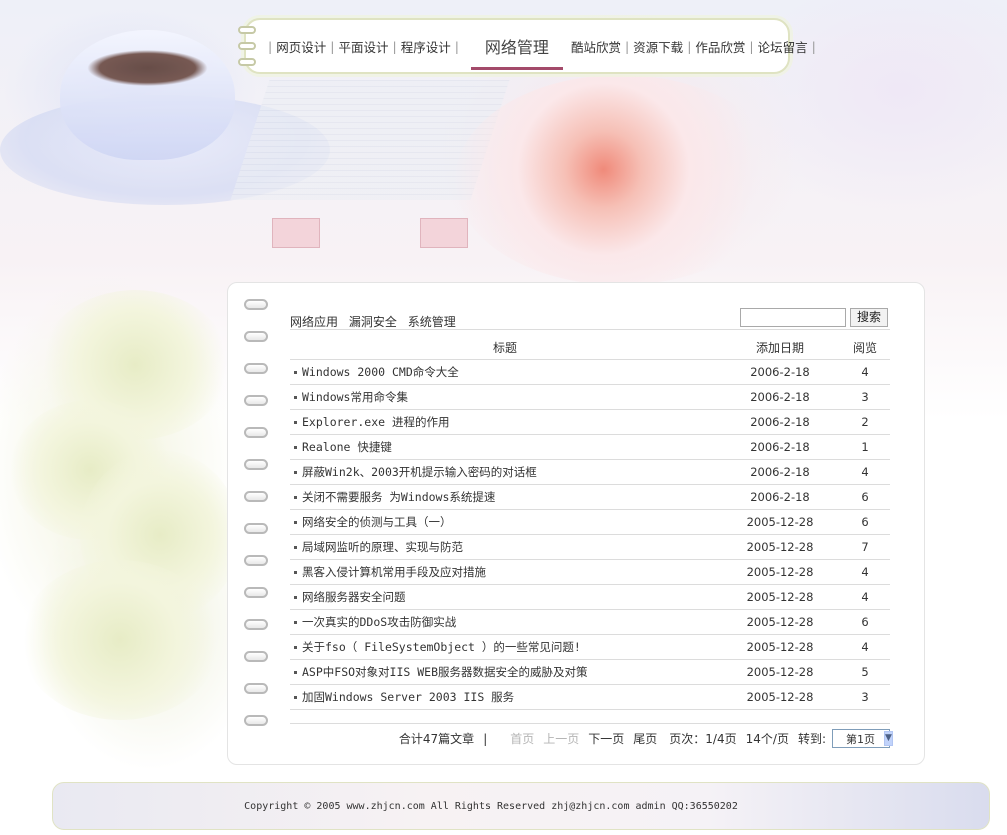 This screenshot has width=1007, height=835. I want to click on article-title-link: Windows 2000 CMD命令大全, so click(380, 372).